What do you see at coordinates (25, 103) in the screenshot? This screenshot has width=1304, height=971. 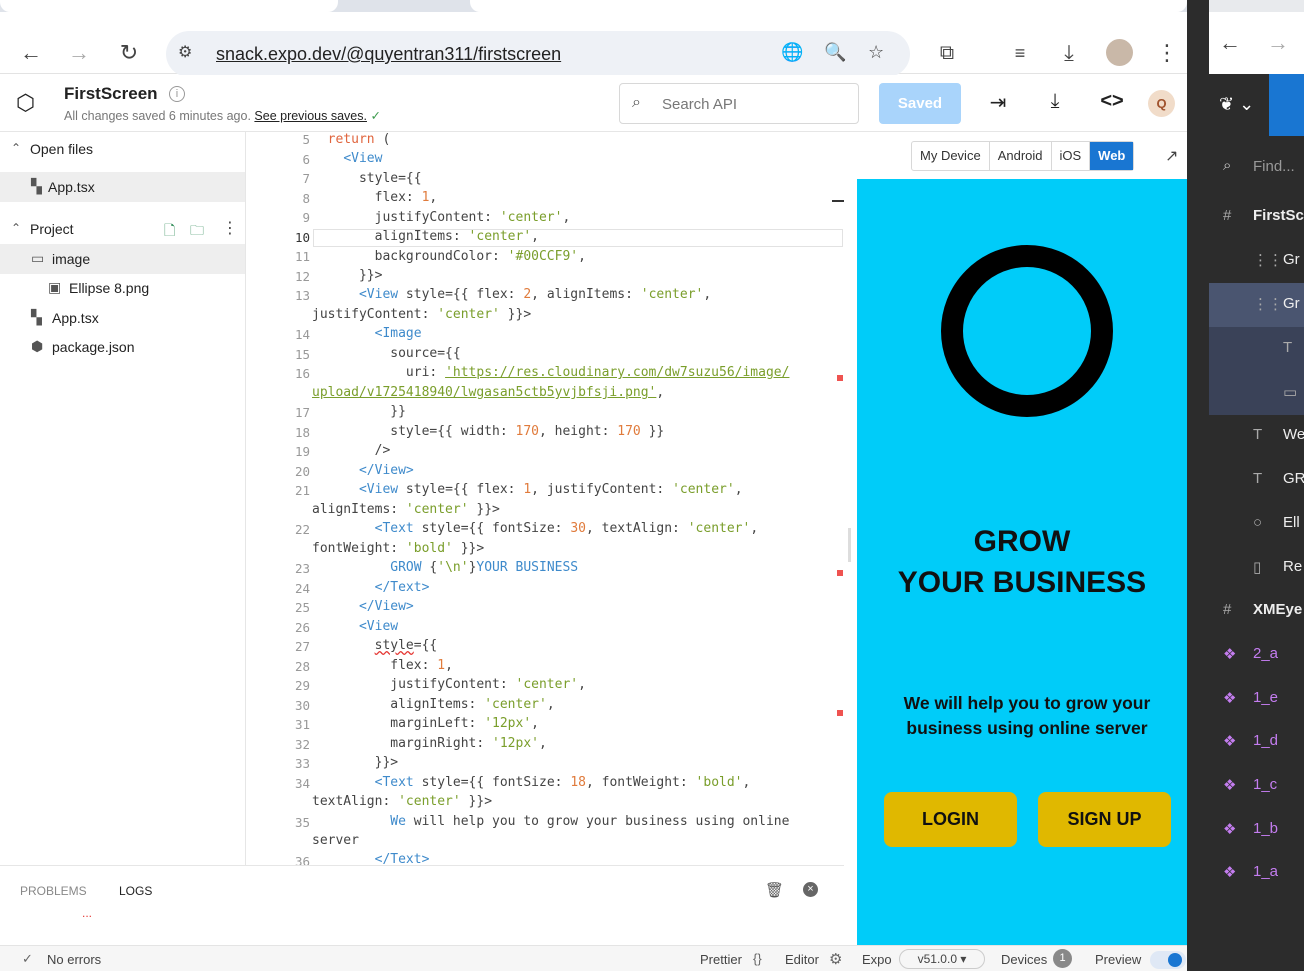 I see `snack-logo-icon: ⬡` at bounding box center [25, 103].